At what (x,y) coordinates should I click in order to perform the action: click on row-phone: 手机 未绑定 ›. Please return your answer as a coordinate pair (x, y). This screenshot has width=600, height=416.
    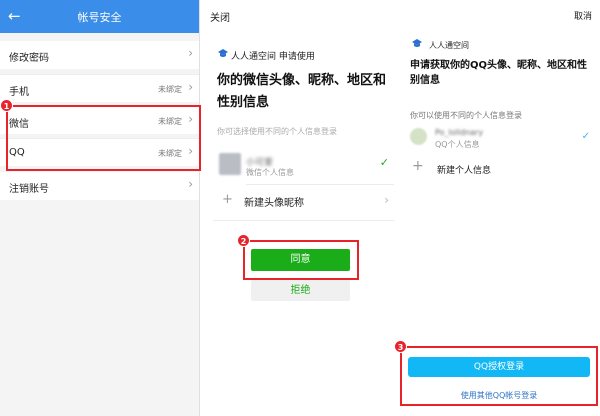
    Looking at the image, I should click on (99, 88).